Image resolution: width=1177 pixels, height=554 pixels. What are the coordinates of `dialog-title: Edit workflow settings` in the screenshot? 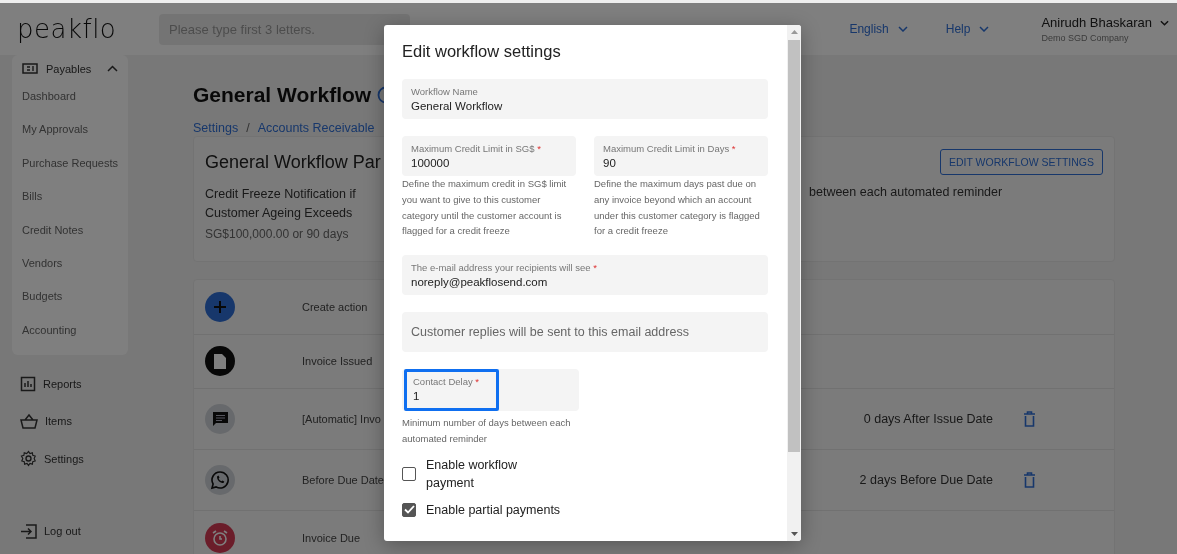 It's located at (482, 51).